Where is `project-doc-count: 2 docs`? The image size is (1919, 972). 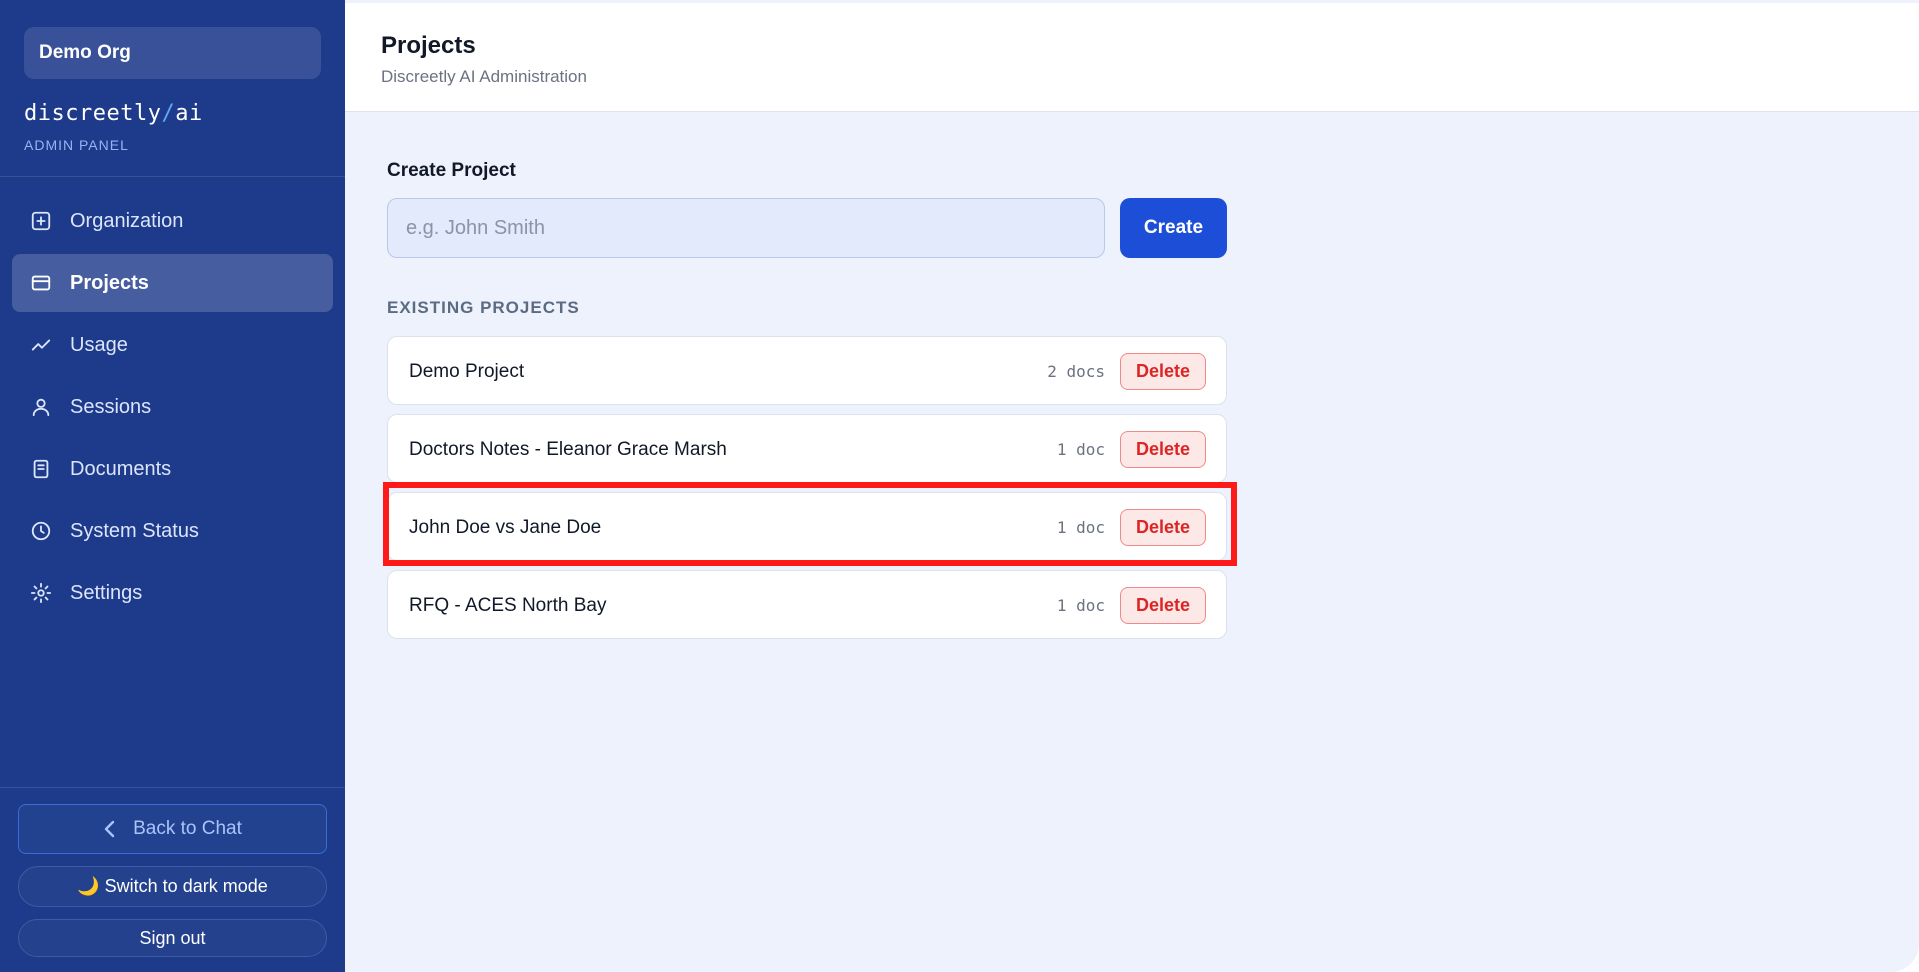
project-doc-count: 2 docs is located at coordinates (1076, 371).